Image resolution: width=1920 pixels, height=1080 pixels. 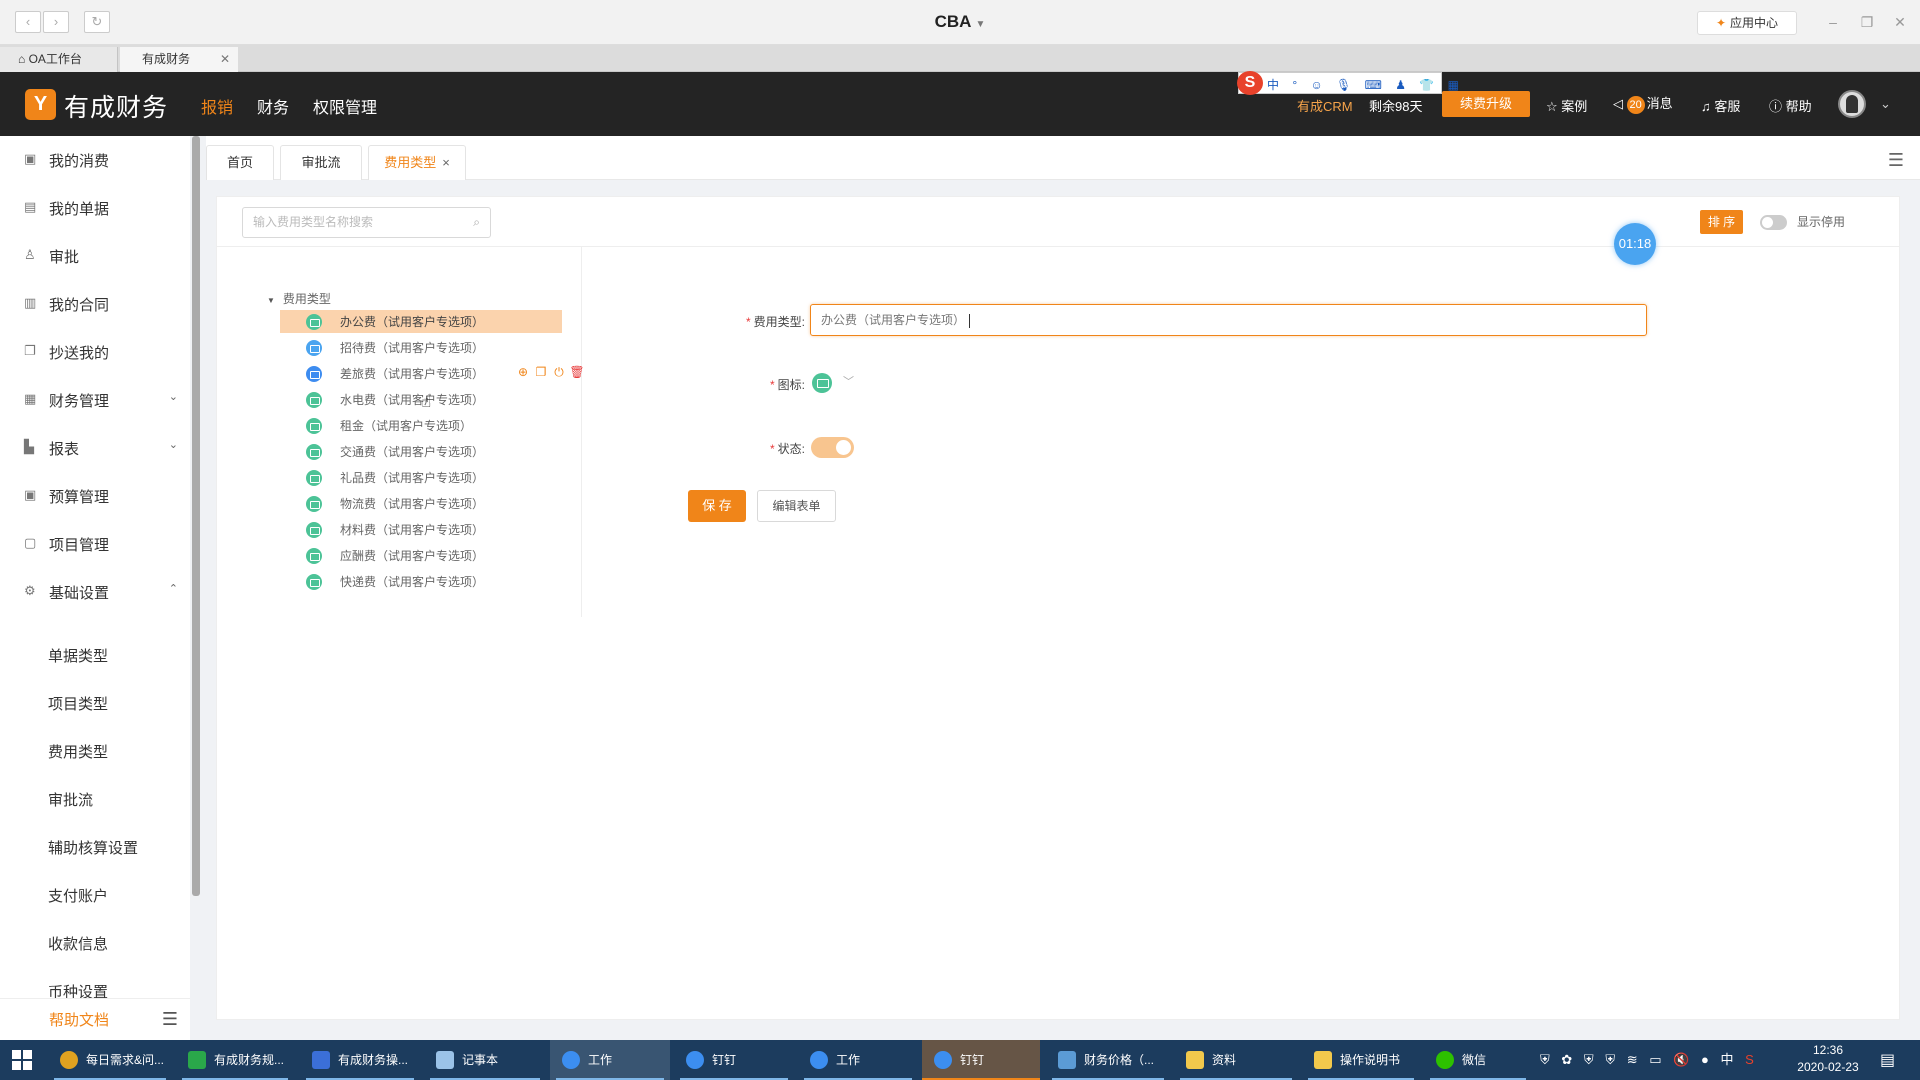 I want to click on sidebar-item-my-contracts: ▥ 我的合同, so click(x=95, y=304).